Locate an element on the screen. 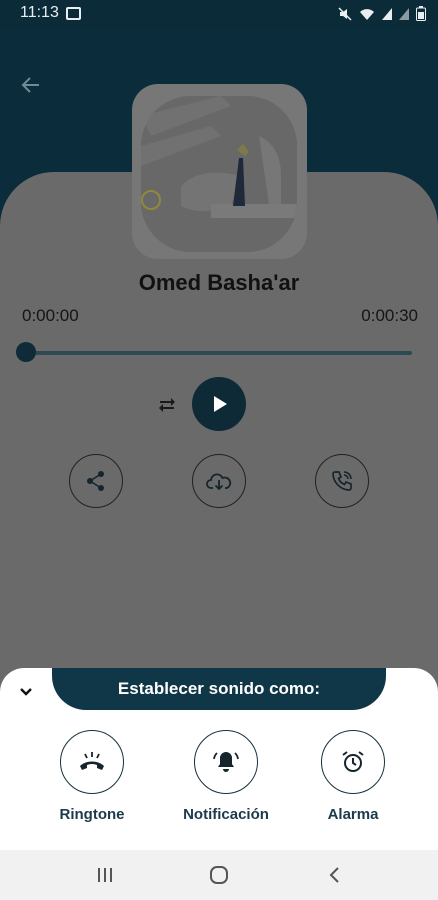 This screenshot has width=438, height=900. phone-ring-icon is located at coordinates (342, 481).